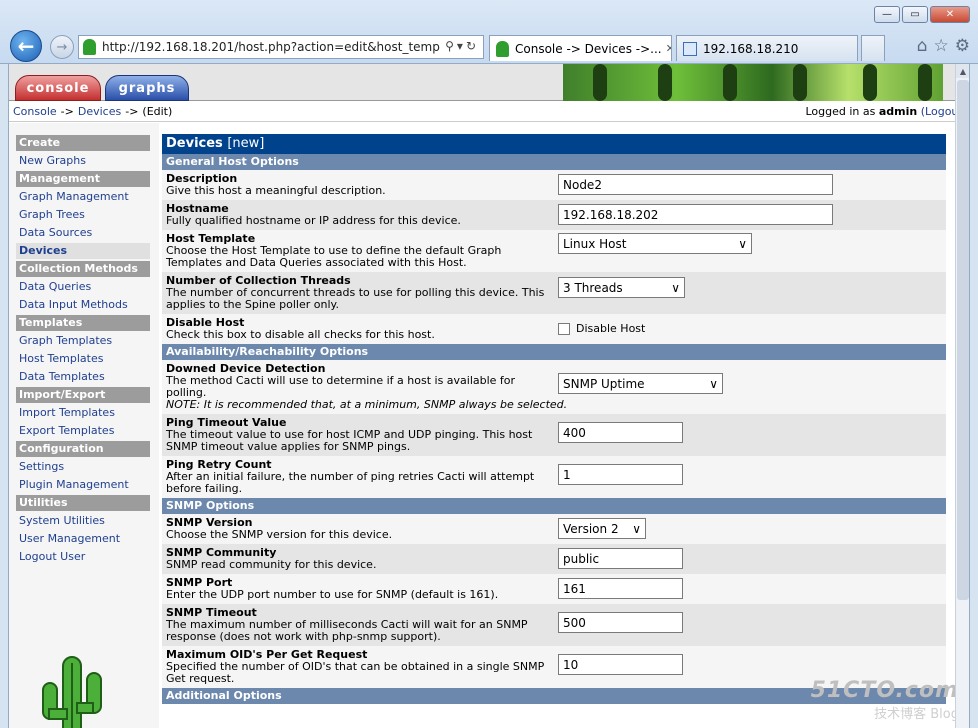 Image resolution: width=978 pixels, height=728 pixels. What do you see at coordinates (695, 214) in the screenshot?
I see `hostname-input: 192.168.18.202` at bounding box center [695, 214].